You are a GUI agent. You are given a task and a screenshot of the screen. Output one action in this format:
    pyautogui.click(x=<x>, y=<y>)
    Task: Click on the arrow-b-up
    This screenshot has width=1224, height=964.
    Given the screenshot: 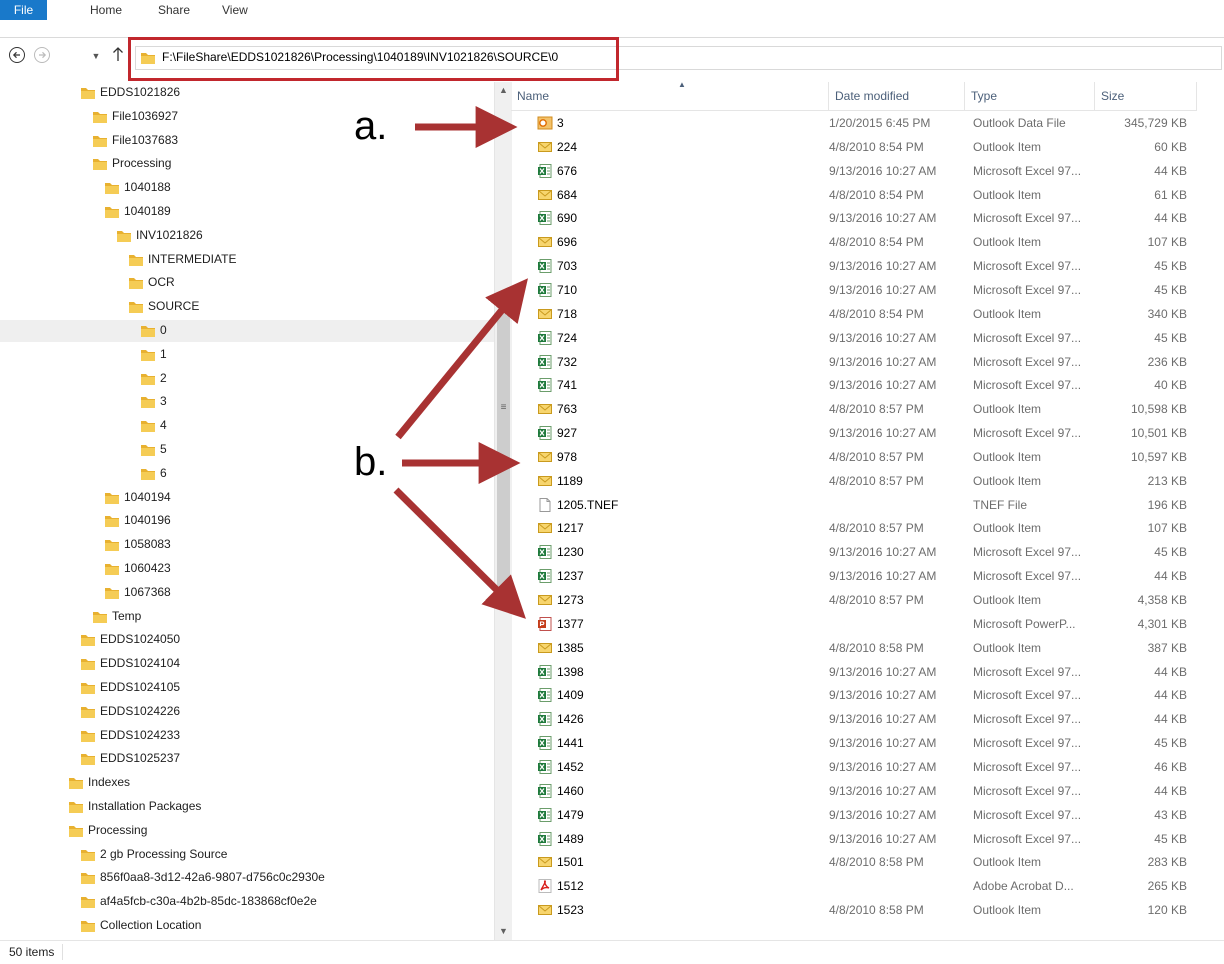 What is the action you would take?
    pyautogui.click(x=461, y=359)
    